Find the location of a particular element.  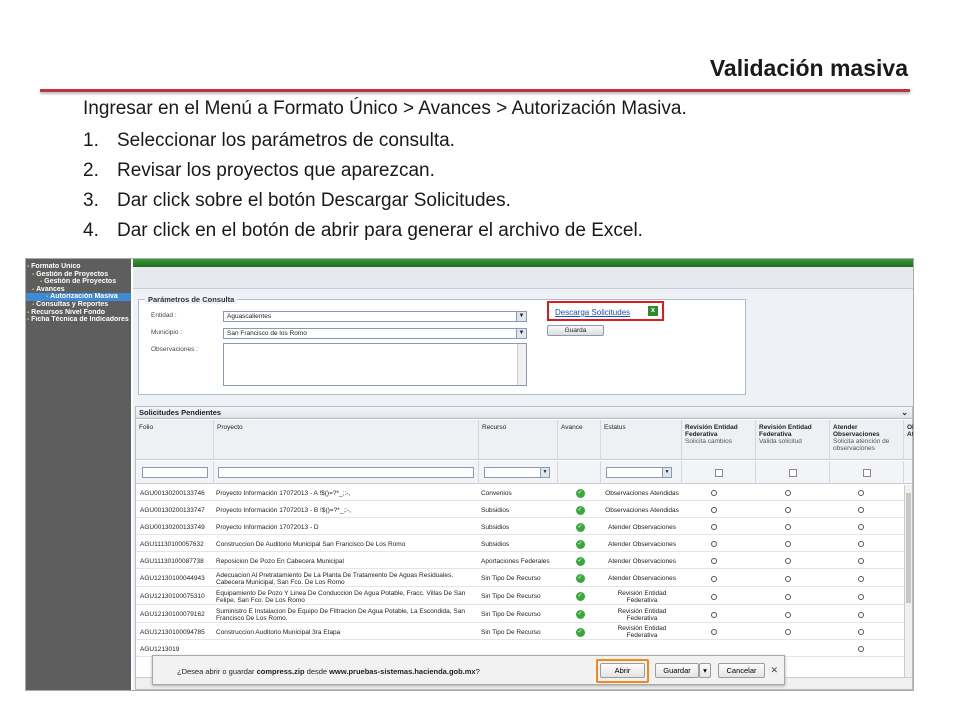

recurso-filter-select: ▼ is located at coordinates (517, 472).